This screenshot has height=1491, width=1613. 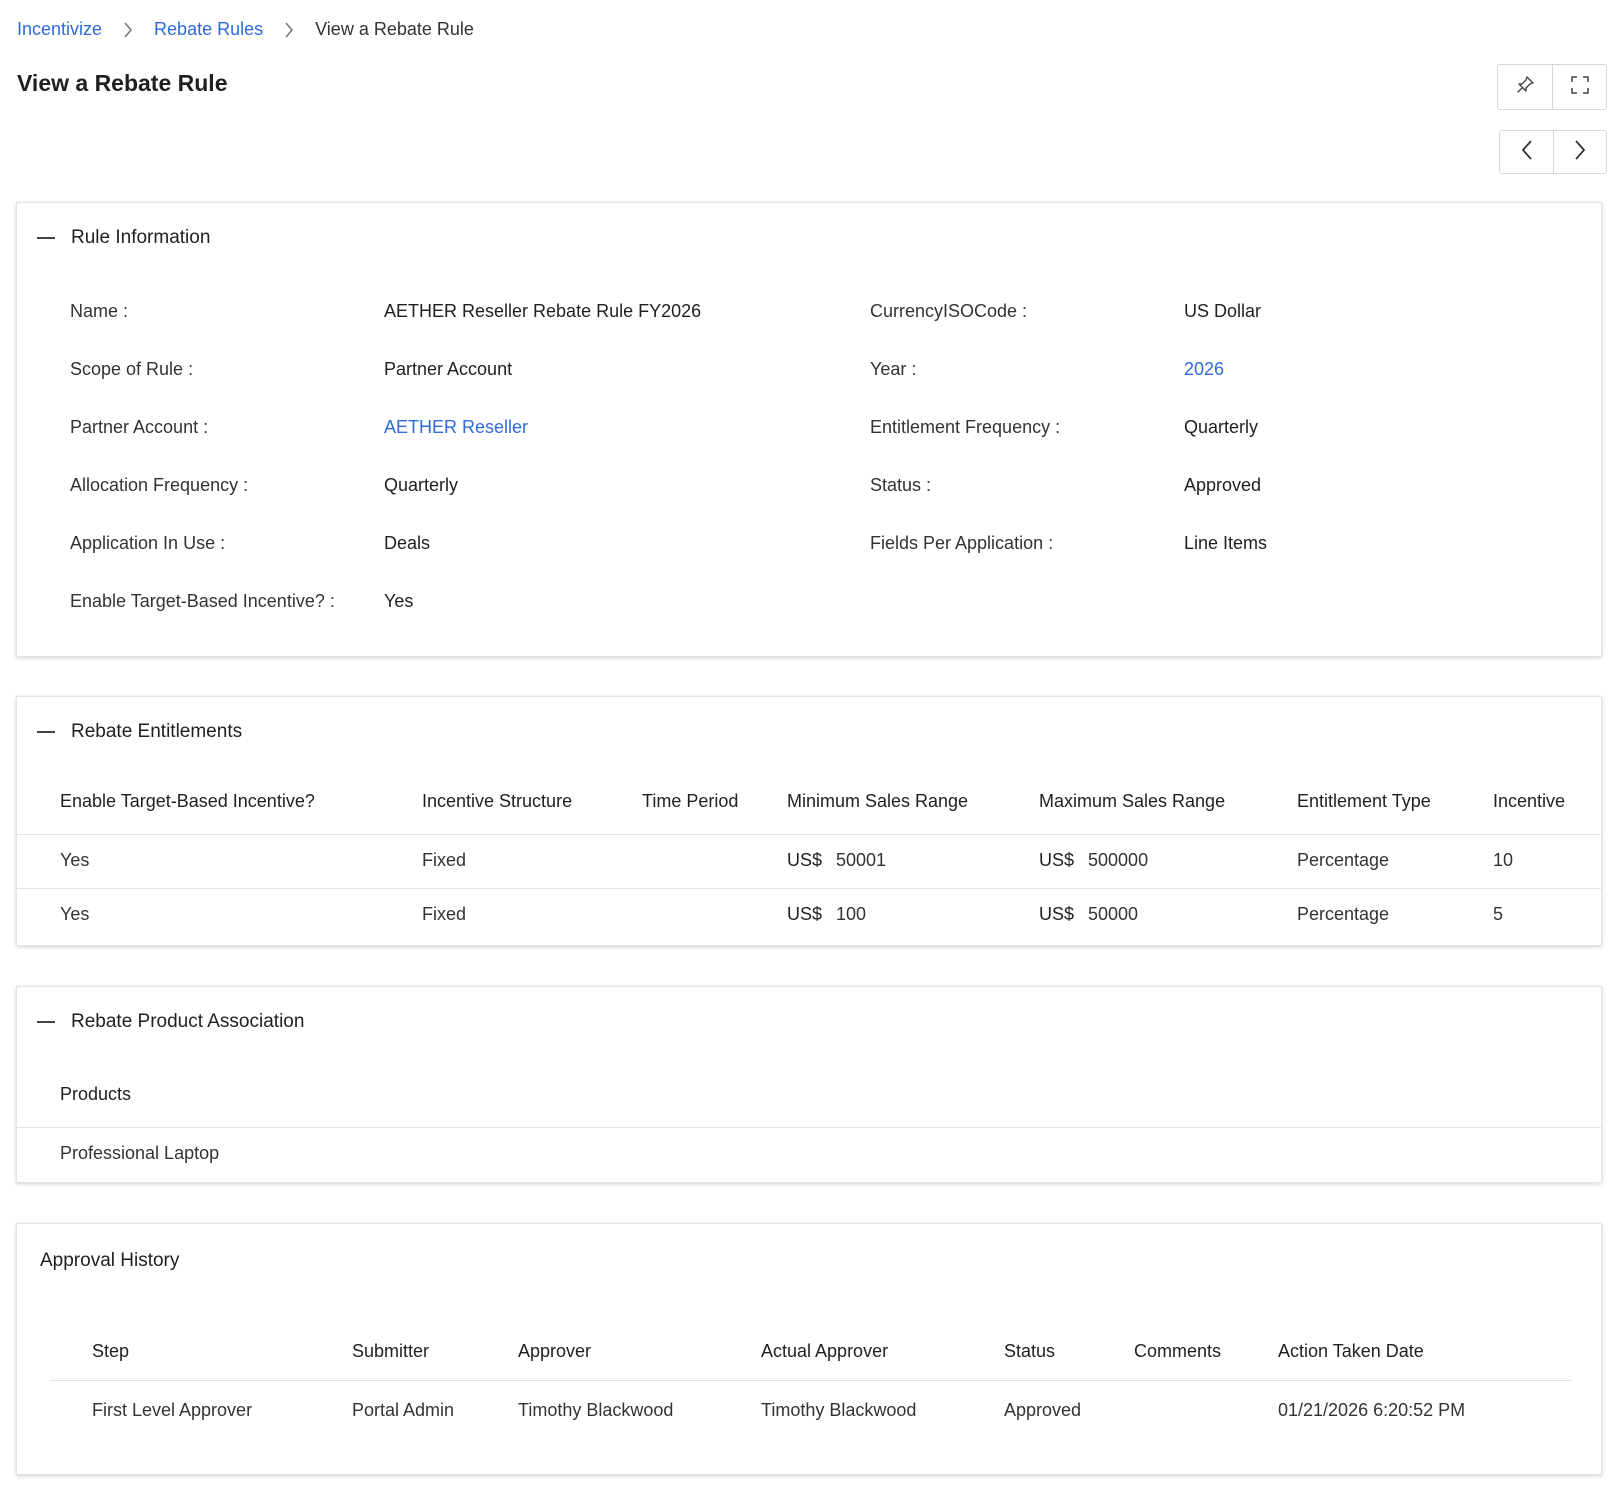 What do you see at coordinates (110, 1260) in the screenshot?
I see `section-title: Approval History` at bounding box center [110, 1260].